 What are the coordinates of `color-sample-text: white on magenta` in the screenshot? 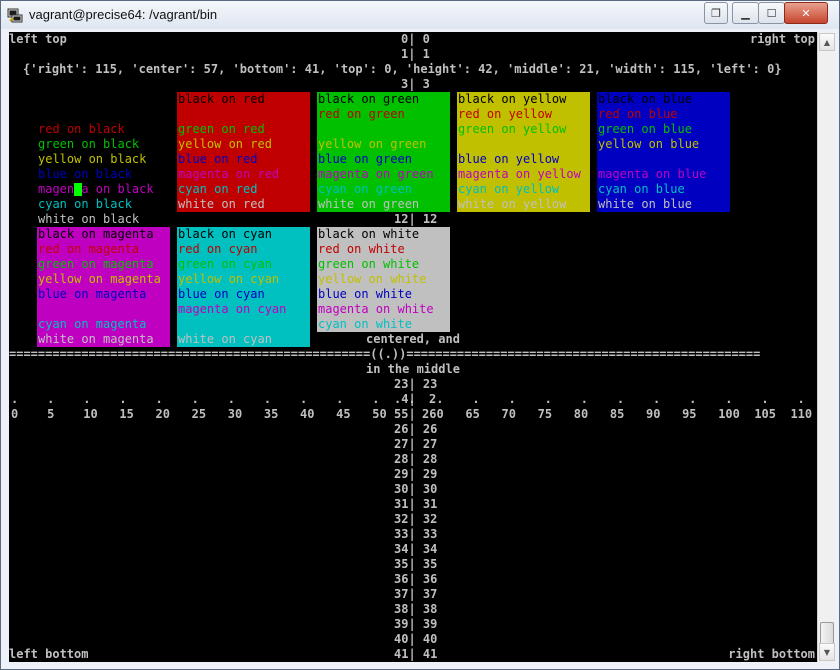 It's located at (96, 339).